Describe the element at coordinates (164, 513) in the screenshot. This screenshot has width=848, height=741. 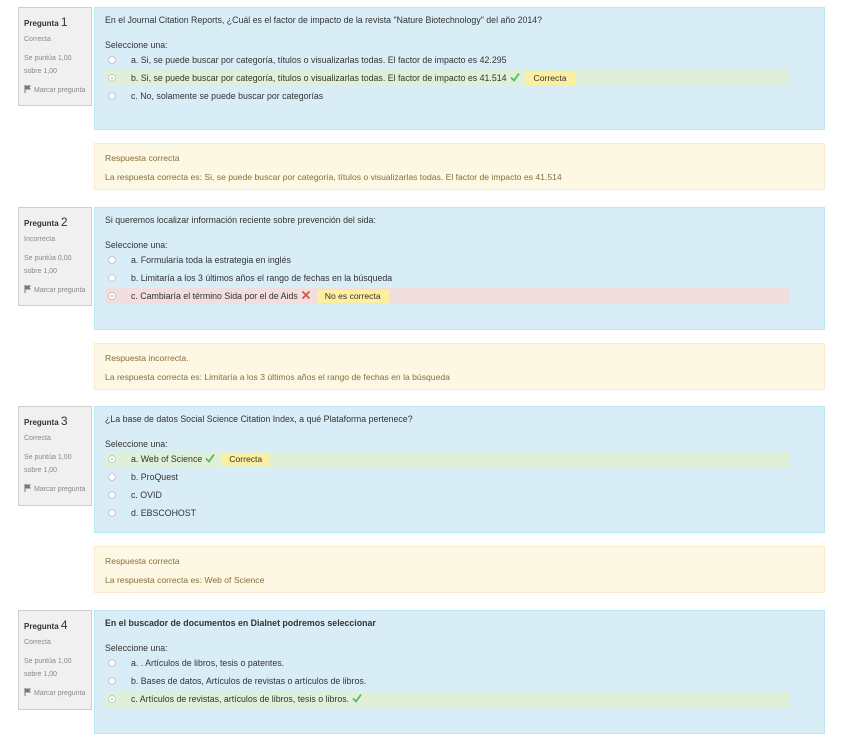
I see `answer-label: d. EBSCOHOST` at that location.